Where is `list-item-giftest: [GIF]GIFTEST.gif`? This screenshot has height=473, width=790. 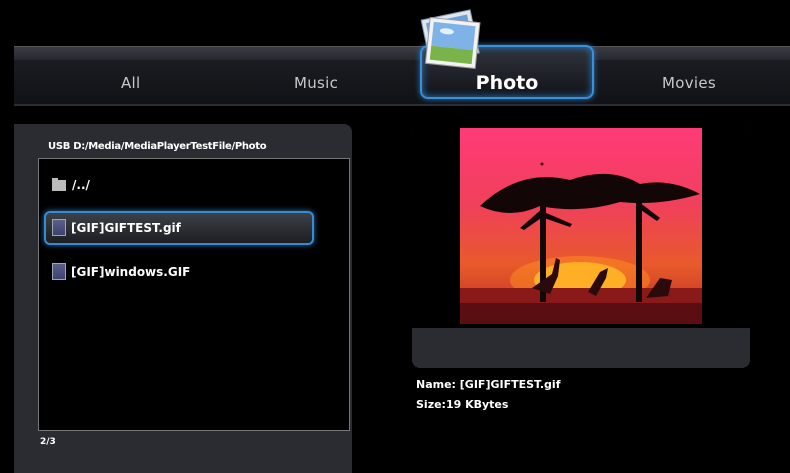
list-item-giftest: [GIF]GIFTEST.gif is located at coordinates (116, 227).